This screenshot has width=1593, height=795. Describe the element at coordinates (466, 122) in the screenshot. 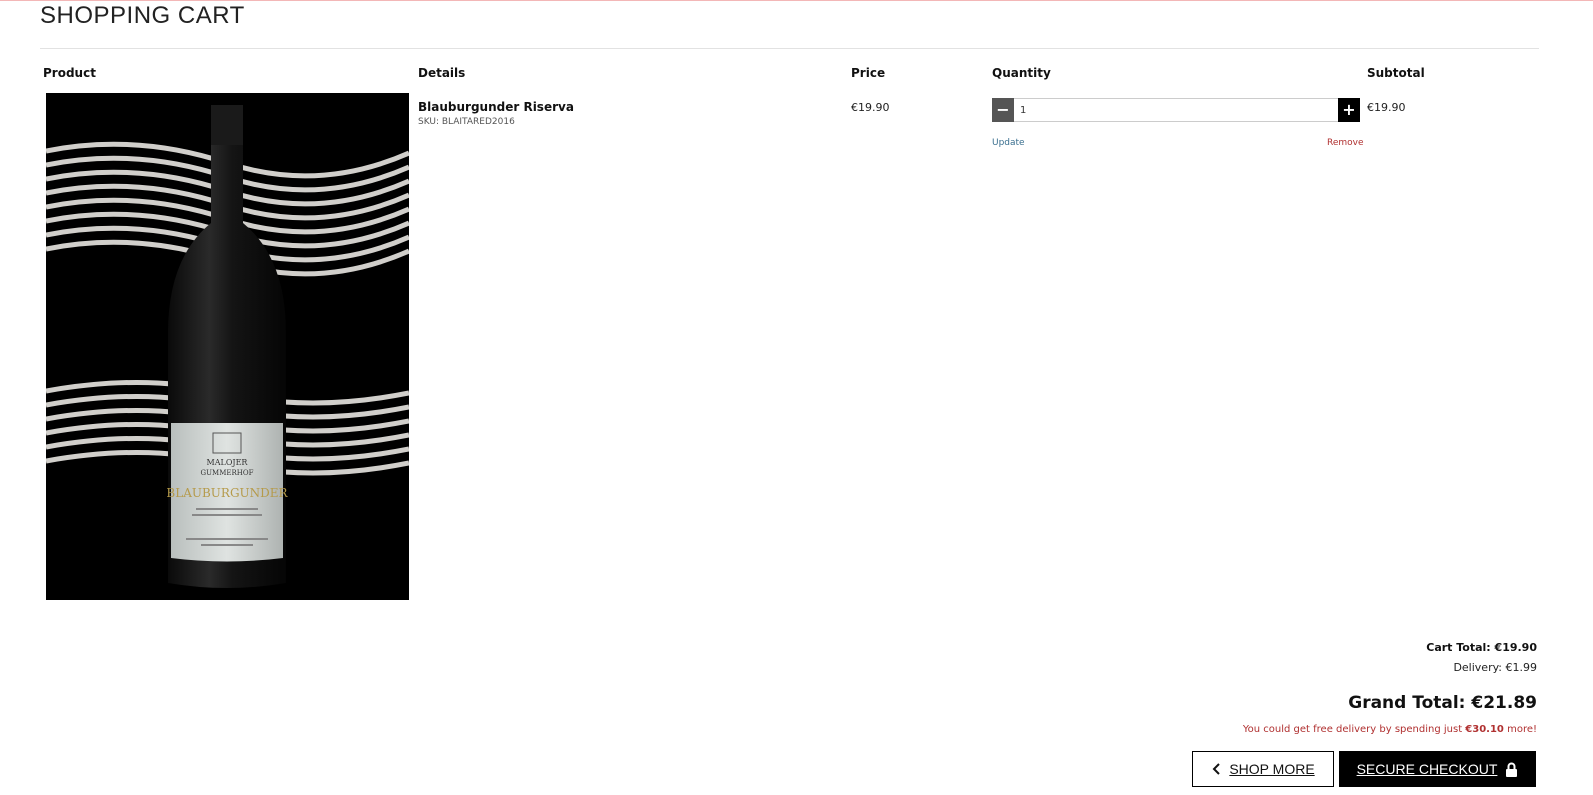

I see `product-sku: SKU: BLAITARED2016` at that location.